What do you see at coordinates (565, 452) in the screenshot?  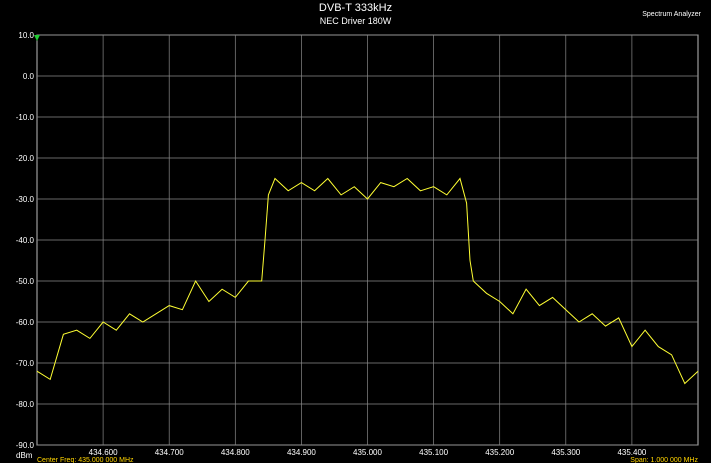 I see `x-tick-label: 435.300` at bounding box center [565, 452].